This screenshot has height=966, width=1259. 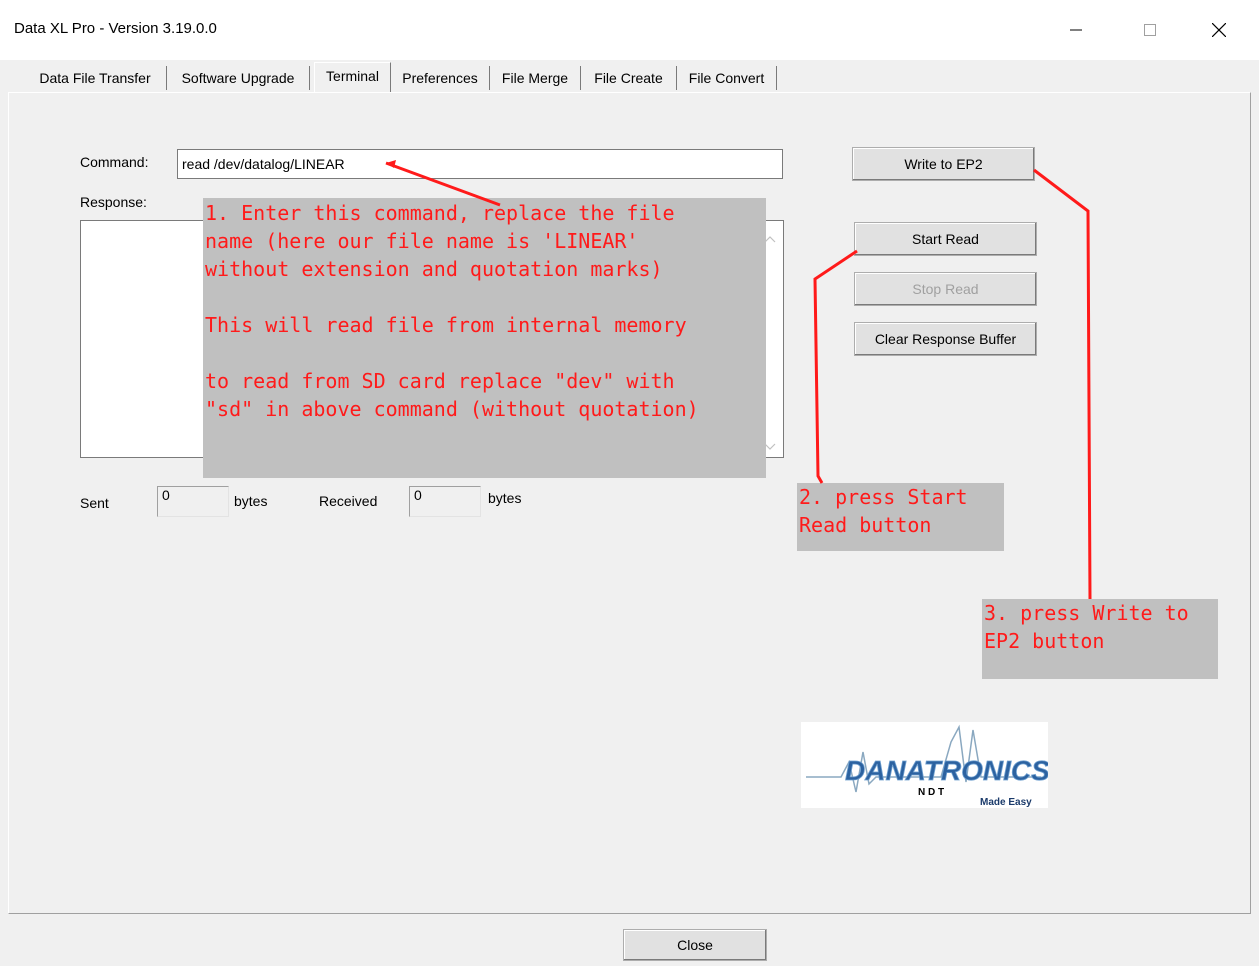 I want to click on danatronics-logo: DANATRONICS N D T Made Easy, so click(x=926, y=765).